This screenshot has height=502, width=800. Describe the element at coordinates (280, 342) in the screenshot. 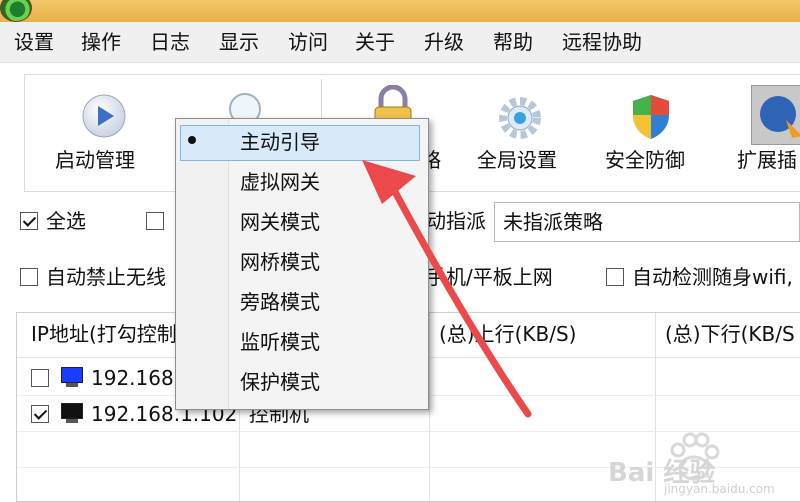

I see `menu-item-label: 监听模式` at that location.